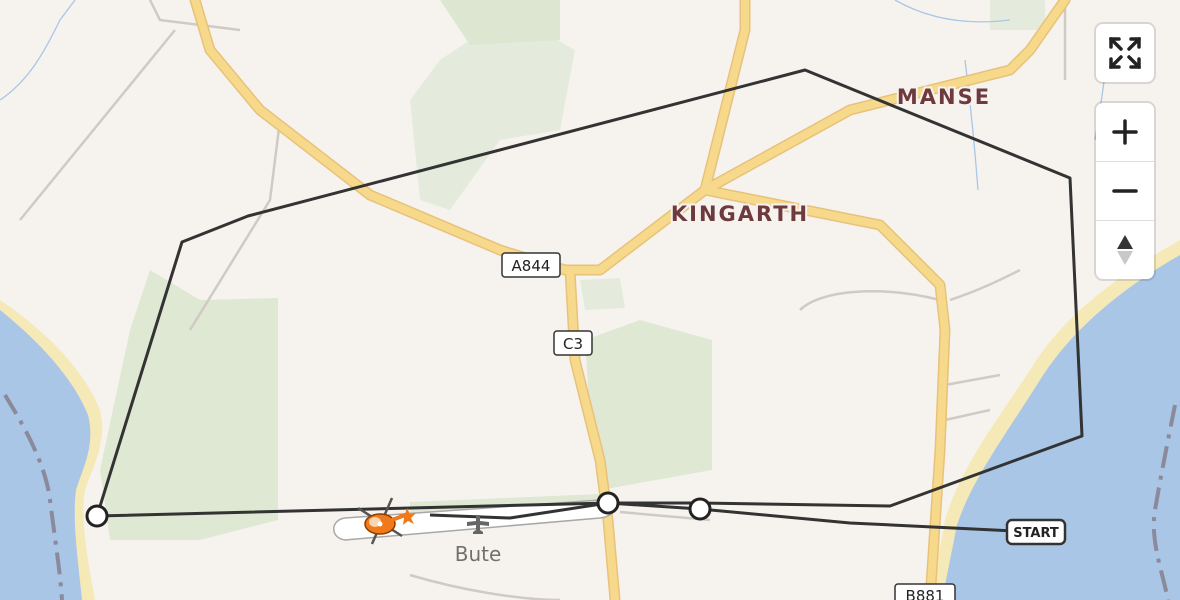 The image size is (1180, 600). I want to click on airport-label: Bute, so click(478, 554).